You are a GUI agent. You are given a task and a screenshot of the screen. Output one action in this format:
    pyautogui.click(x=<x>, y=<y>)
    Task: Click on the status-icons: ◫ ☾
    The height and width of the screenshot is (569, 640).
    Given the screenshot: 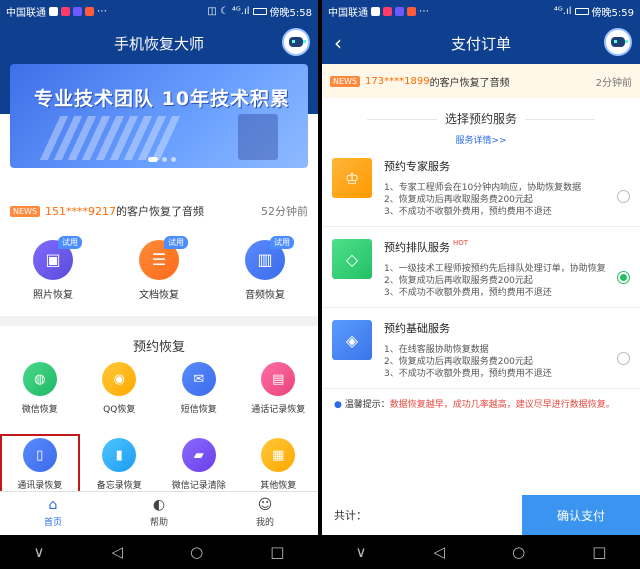 What is the action you would take?
    pyautogui.click(x=218, y=11)
    